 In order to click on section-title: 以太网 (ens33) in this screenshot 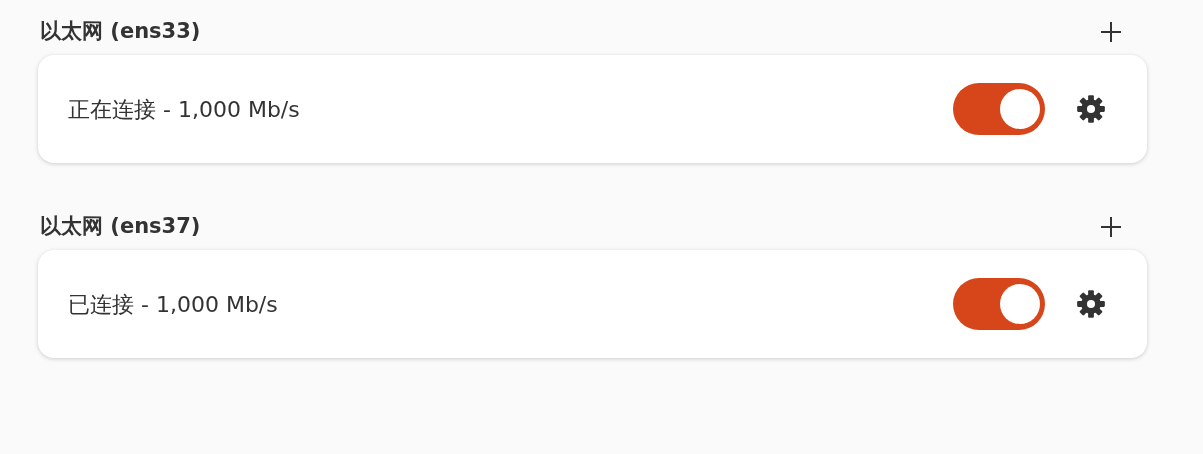, I will do `click(120, 32)`.